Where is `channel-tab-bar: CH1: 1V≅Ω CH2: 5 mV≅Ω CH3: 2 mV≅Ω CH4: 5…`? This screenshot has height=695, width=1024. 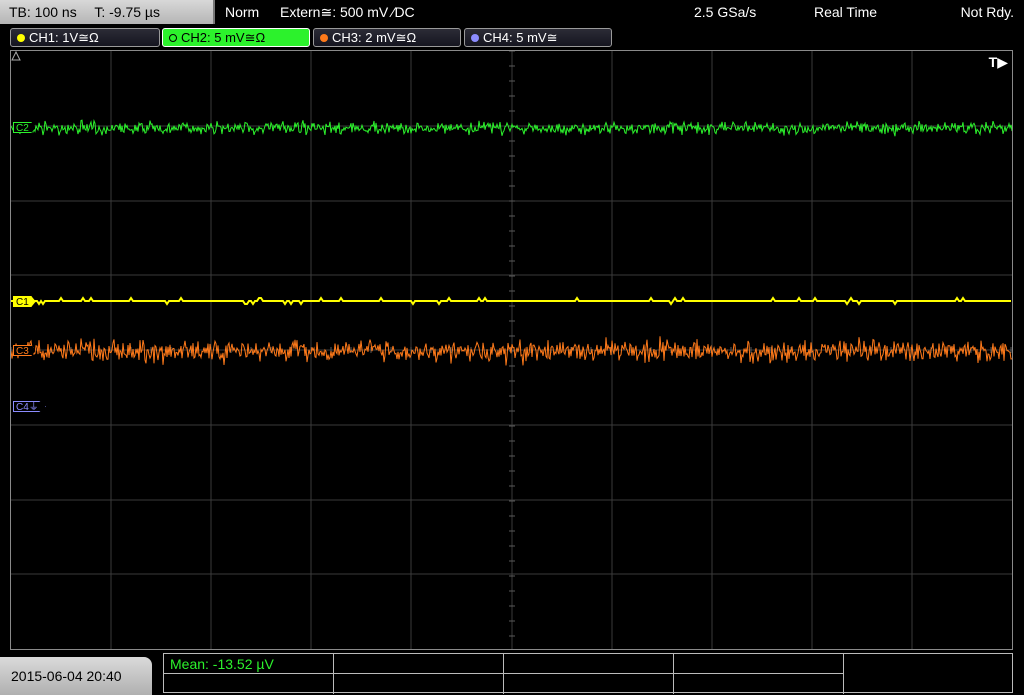 channel-tab-bar: CH1: 1V≅Ω CH2: 5 mV≅Ω CH3: 2 mV≅Ω CH4: 5… is located at coordinates (512, 36).